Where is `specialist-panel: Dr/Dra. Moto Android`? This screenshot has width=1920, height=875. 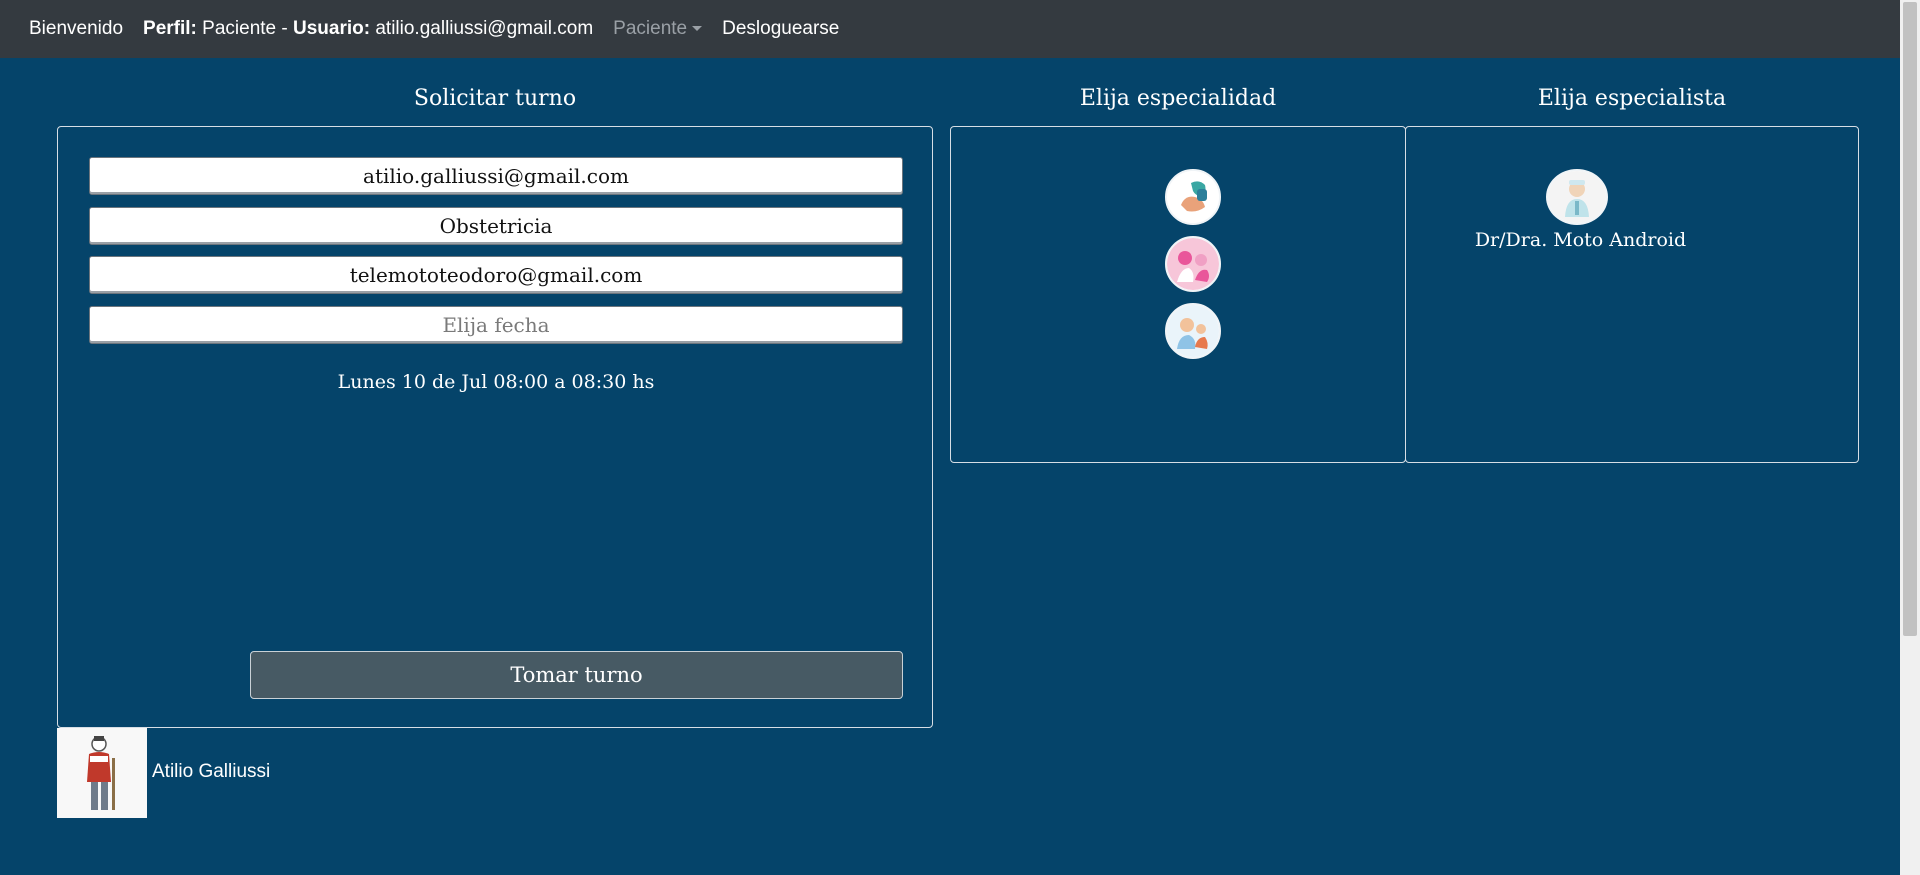 specialist-panel: Dr/Dra. Moto Android is located at coordinates (1632, 294).